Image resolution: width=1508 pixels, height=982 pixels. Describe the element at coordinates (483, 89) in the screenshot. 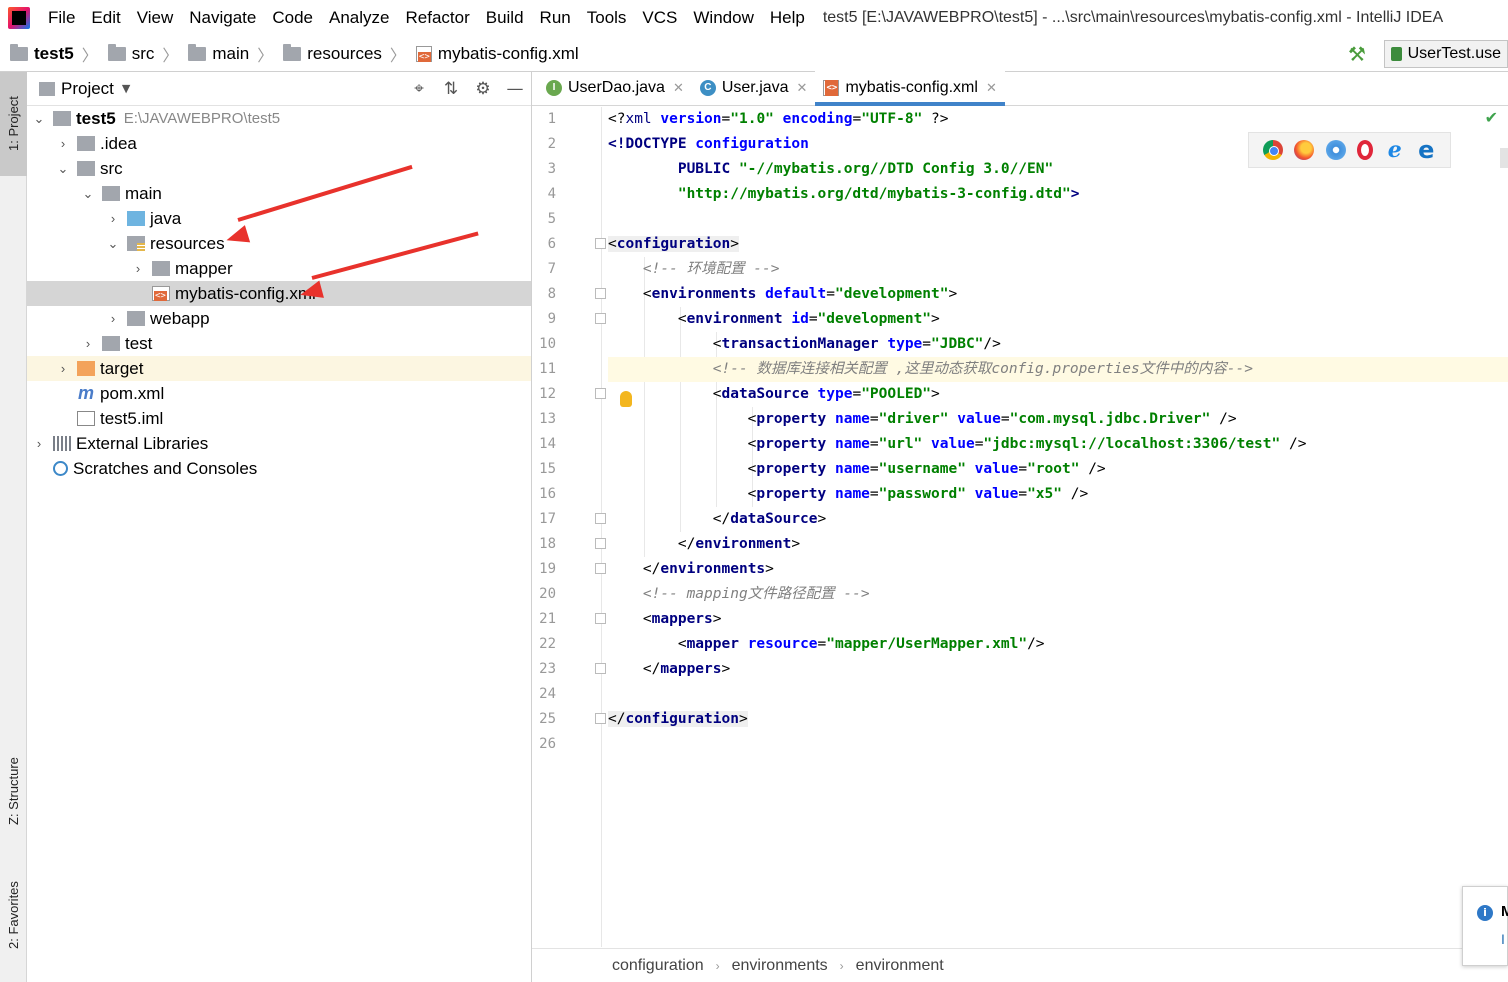

I see `gear-icon: ⚙` at that location.